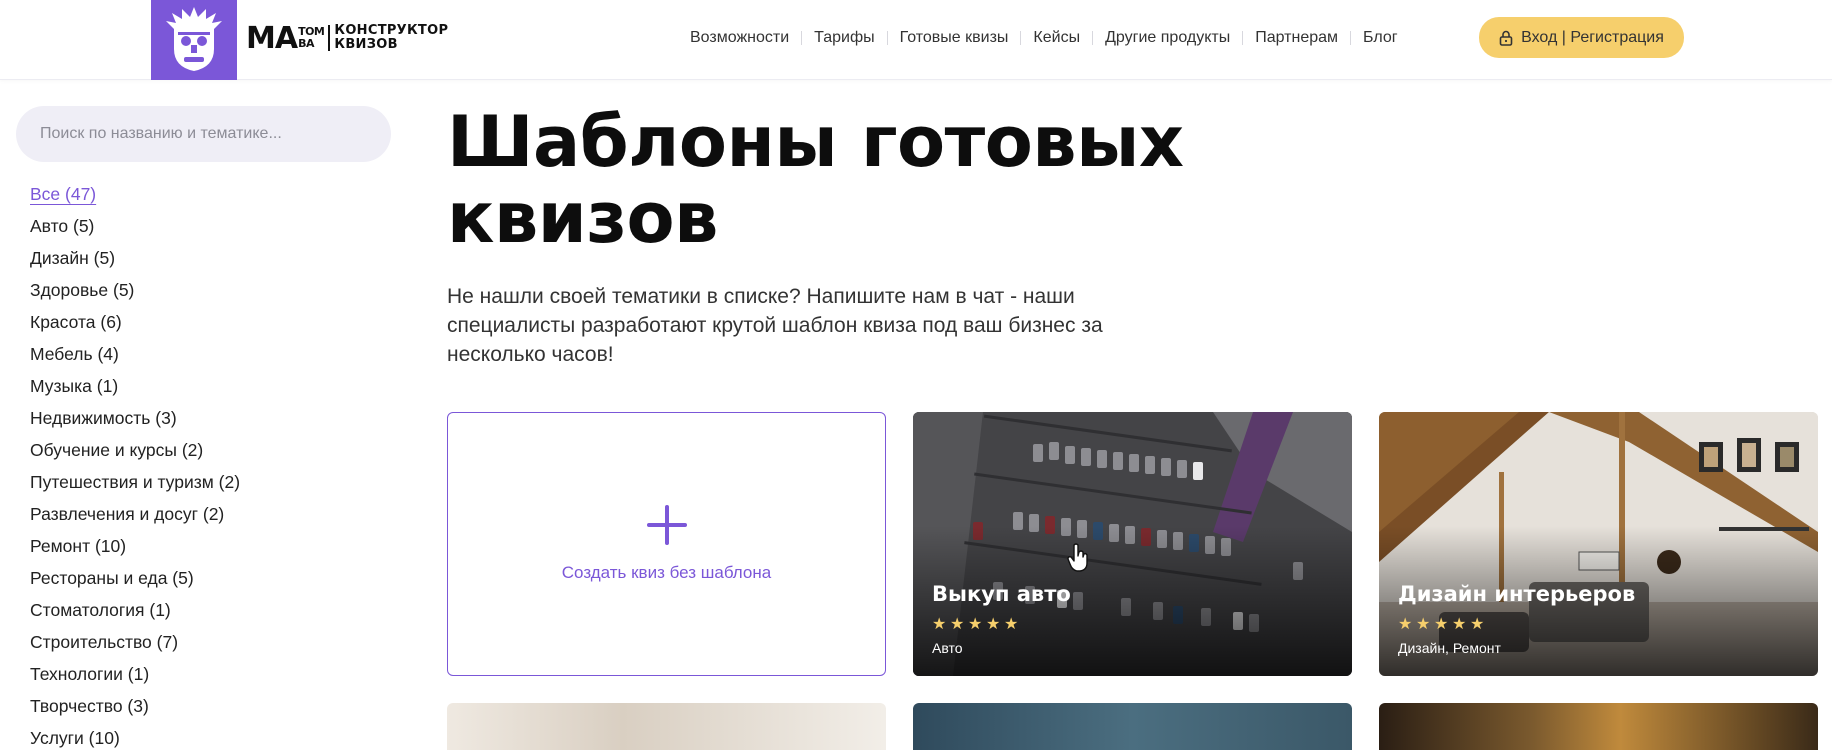 Image resolution: width=1832 pixels, height=750 pixels. What do you see at coordinates (100, 610) in the screenshot?
I see `category-label: Стоматология (1)` at bounding box center [100, 610].